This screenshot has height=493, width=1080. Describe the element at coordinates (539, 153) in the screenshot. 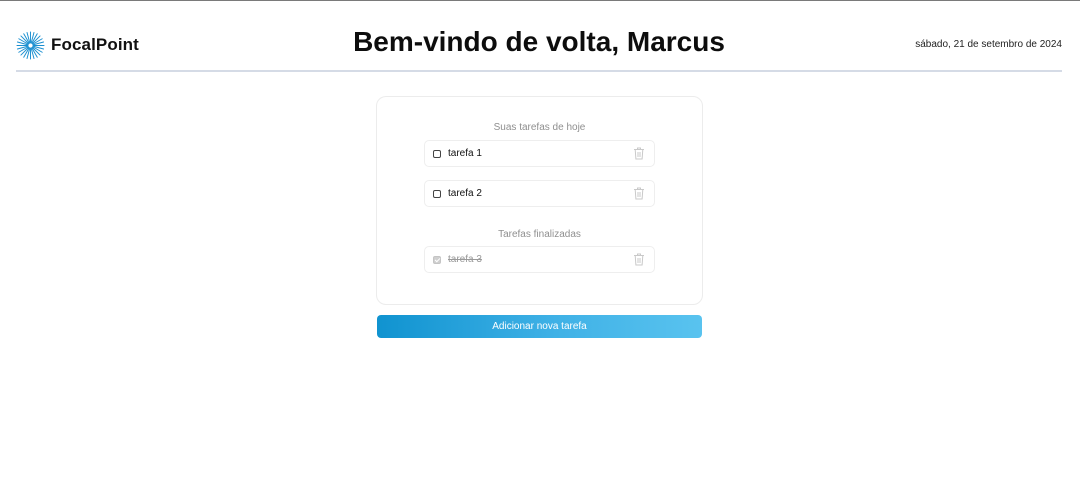

I see `task-item: tarefa 1` at that location.